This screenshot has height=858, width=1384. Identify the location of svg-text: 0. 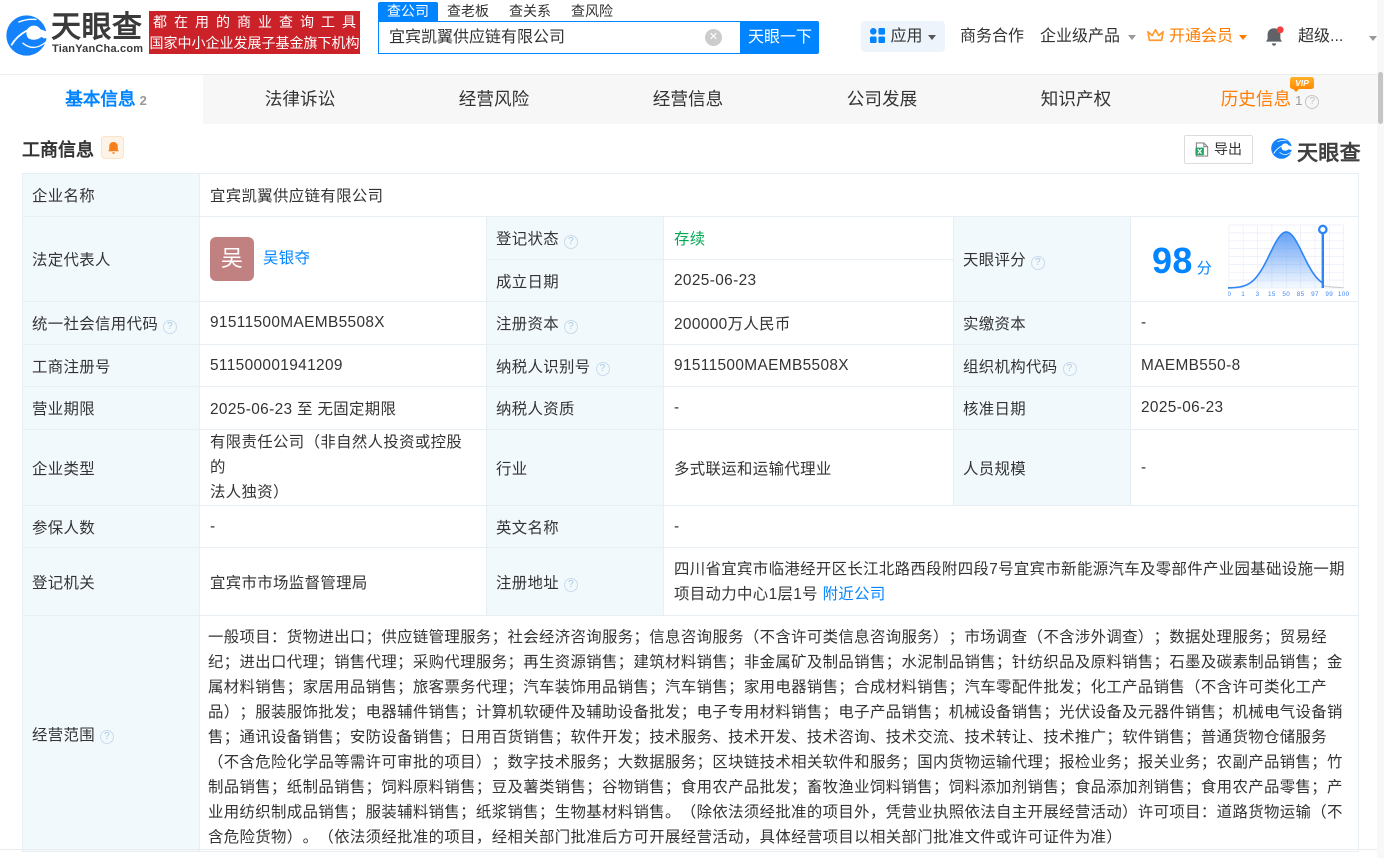
(1229, 294).